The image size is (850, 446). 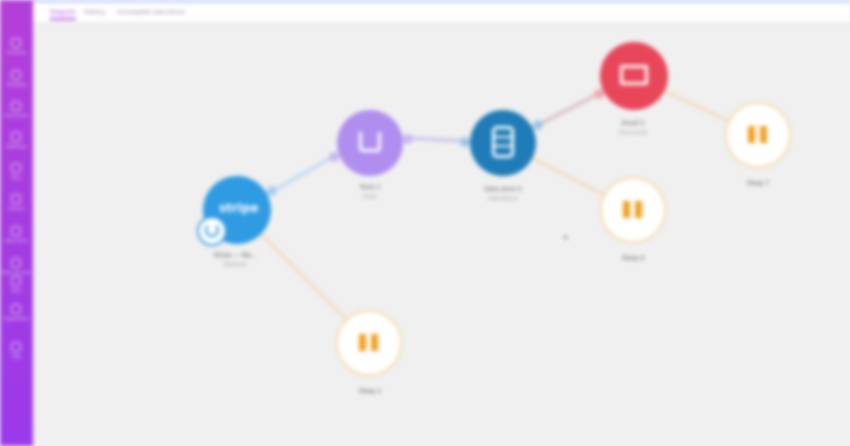 I want to click on sidebar-item-label: Connections, so click(x=16, y=115).